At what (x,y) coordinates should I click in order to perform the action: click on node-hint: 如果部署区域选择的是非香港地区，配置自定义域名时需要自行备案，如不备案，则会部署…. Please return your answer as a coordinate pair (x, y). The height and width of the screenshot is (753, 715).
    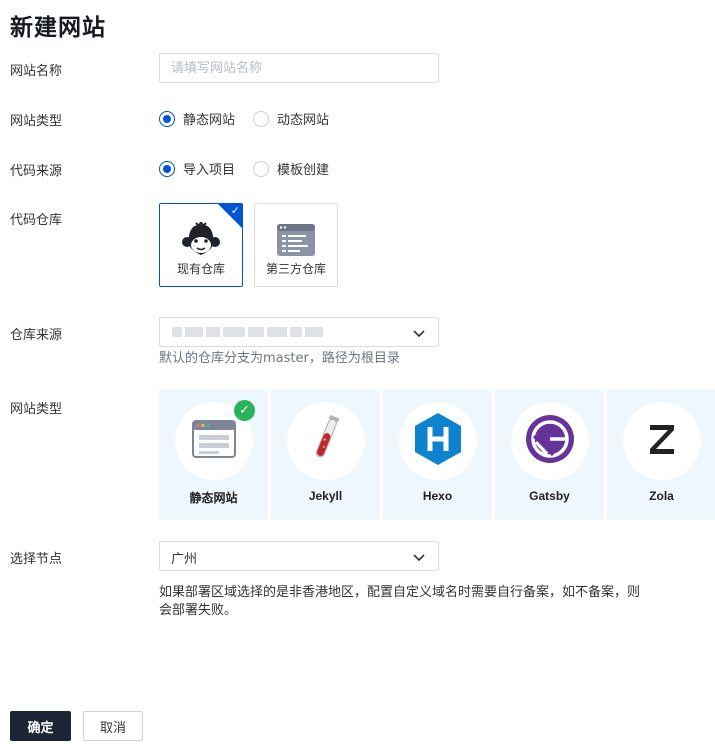
    Looking at the image, I should click on (400, 601).